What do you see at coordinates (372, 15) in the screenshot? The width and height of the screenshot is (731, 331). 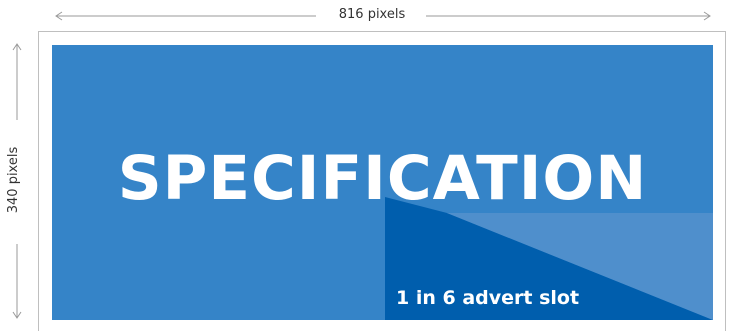 I see `width-label: 816 pixels` at bounding box center [372, 15].